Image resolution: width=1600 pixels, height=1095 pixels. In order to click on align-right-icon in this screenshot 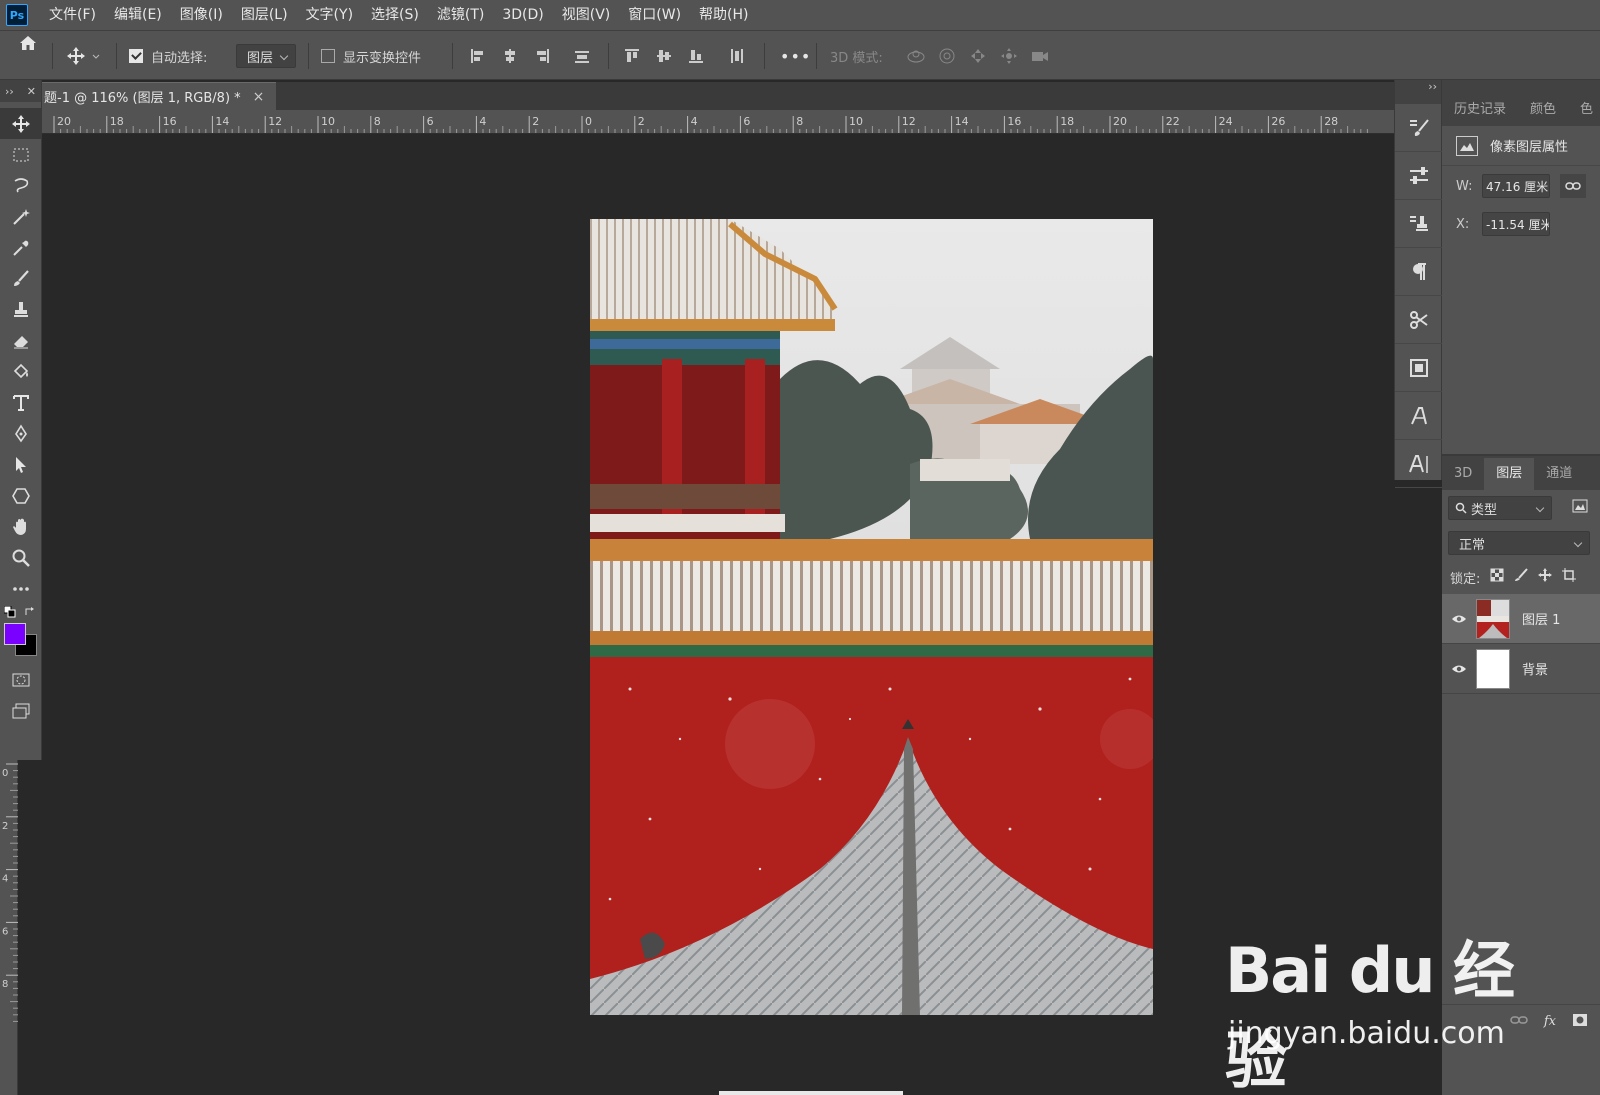, I will do `click(542, 56)`.